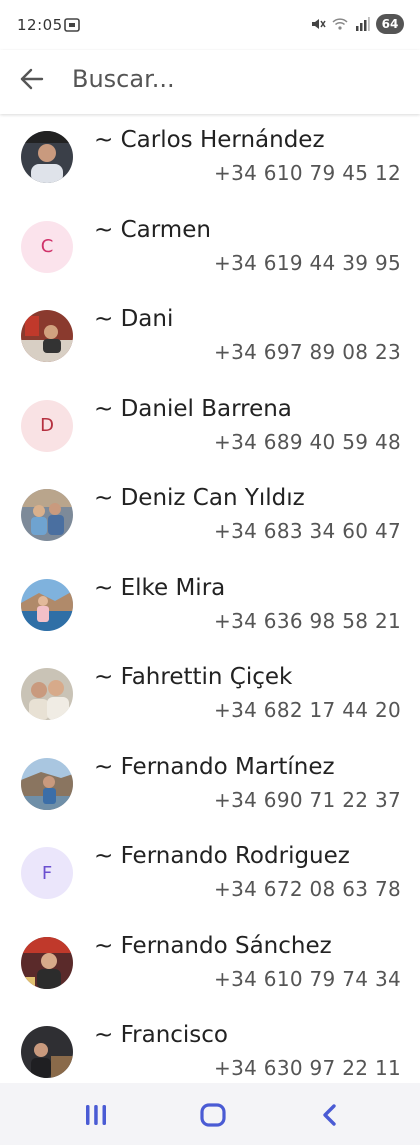 This screenshot has height=1145, width=420. What do you see at coordinates (307, 352) in the screenshot?
I see `contact-phone: +34 697 89 08 23` at bounding box center [307, 352].